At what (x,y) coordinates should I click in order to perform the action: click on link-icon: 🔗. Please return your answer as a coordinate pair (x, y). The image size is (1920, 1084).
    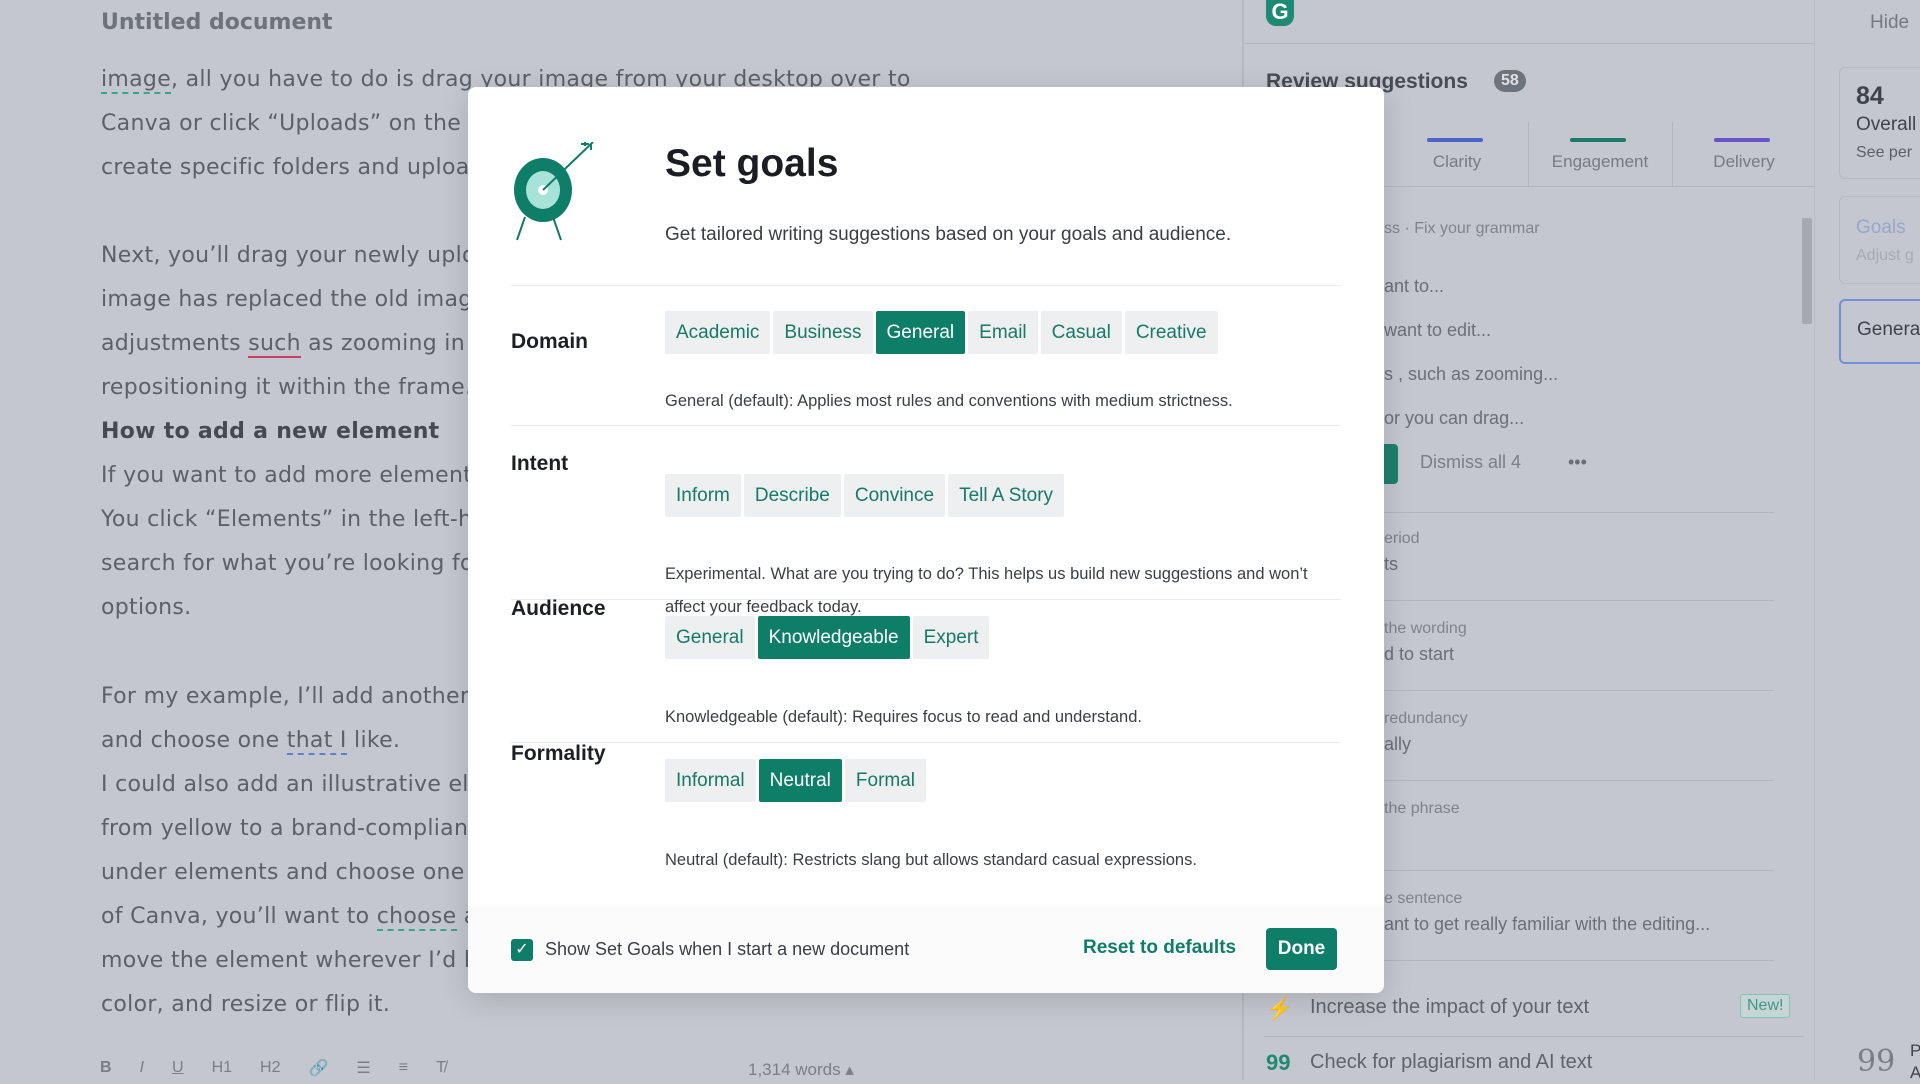
    Looking at the image, I should click on (318, 1068).